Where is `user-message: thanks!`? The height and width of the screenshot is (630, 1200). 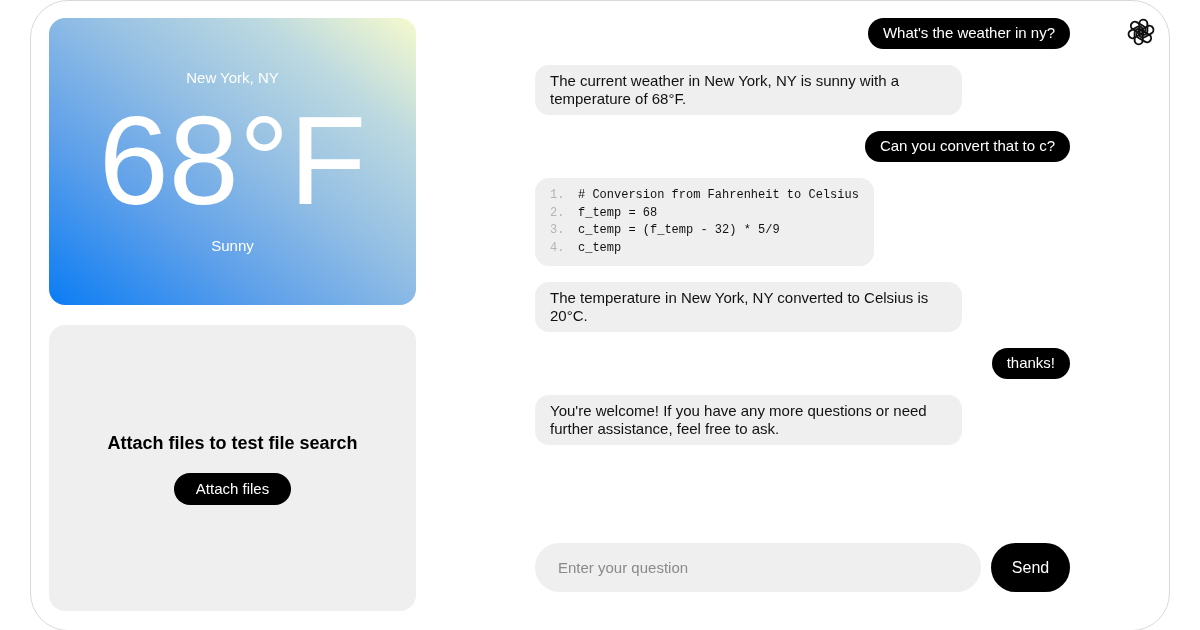 user-message: thanks! is located at coordinates (1030, 363).